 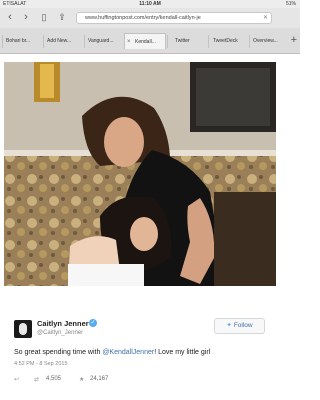 I want to click on tab-tweetdeck: TweetDeck, so click(x=228, y=41).